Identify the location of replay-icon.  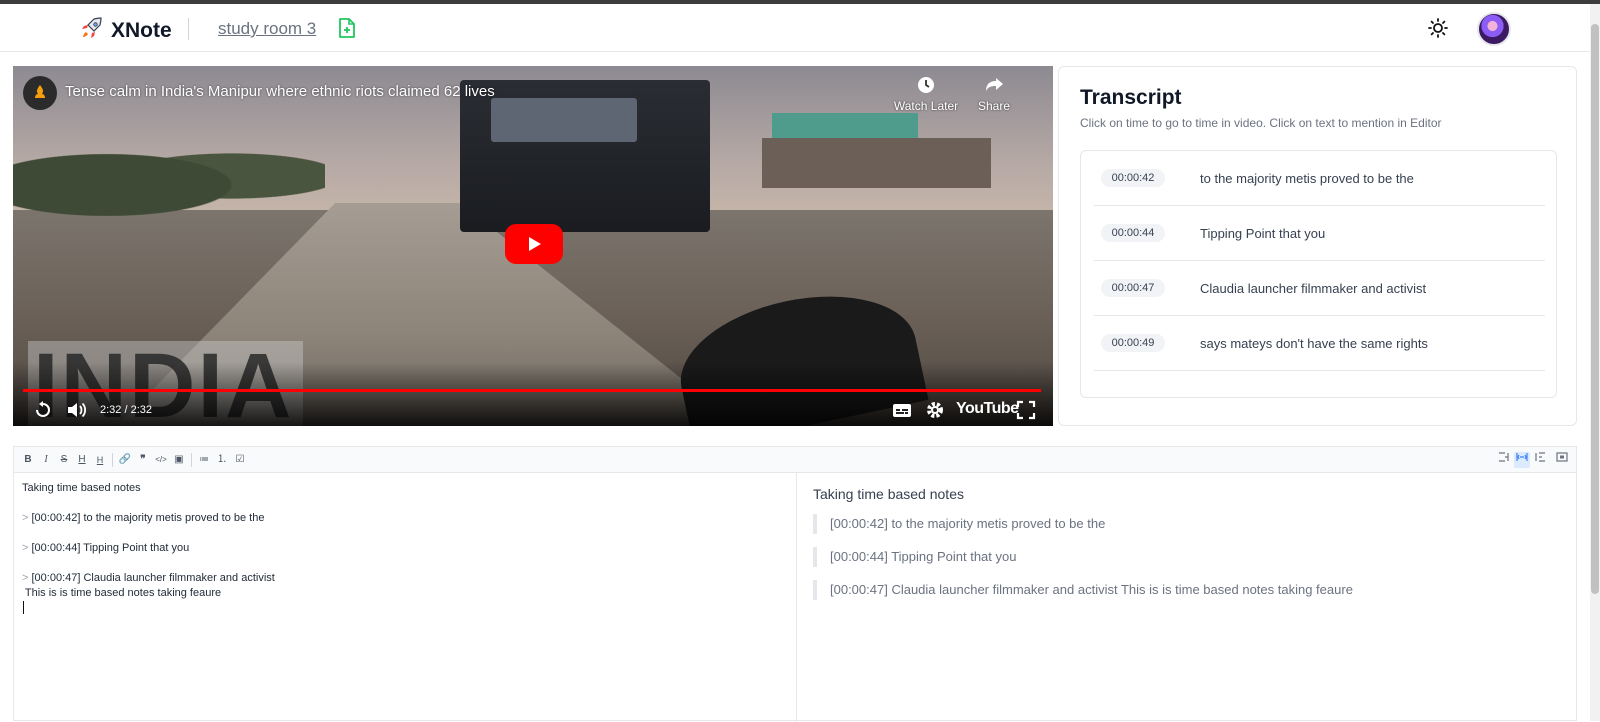
(43, 412).